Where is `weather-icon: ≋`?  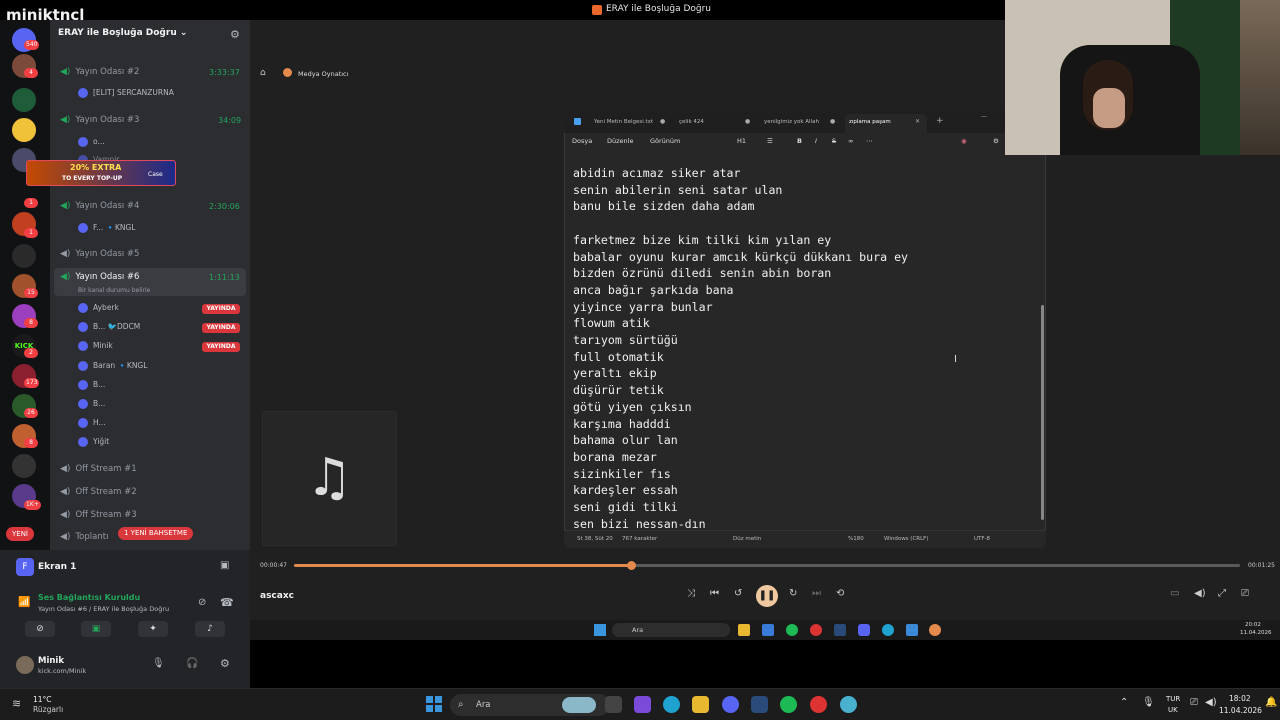 weather-icon: ≋ is located at coordinates (16, 703).